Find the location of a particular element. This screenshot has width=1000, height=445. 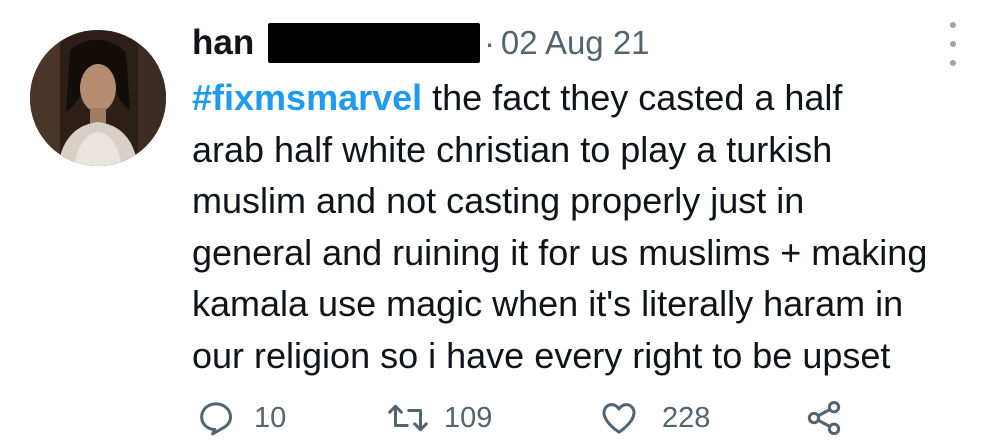

share-button is located at coordinates (824, 418).